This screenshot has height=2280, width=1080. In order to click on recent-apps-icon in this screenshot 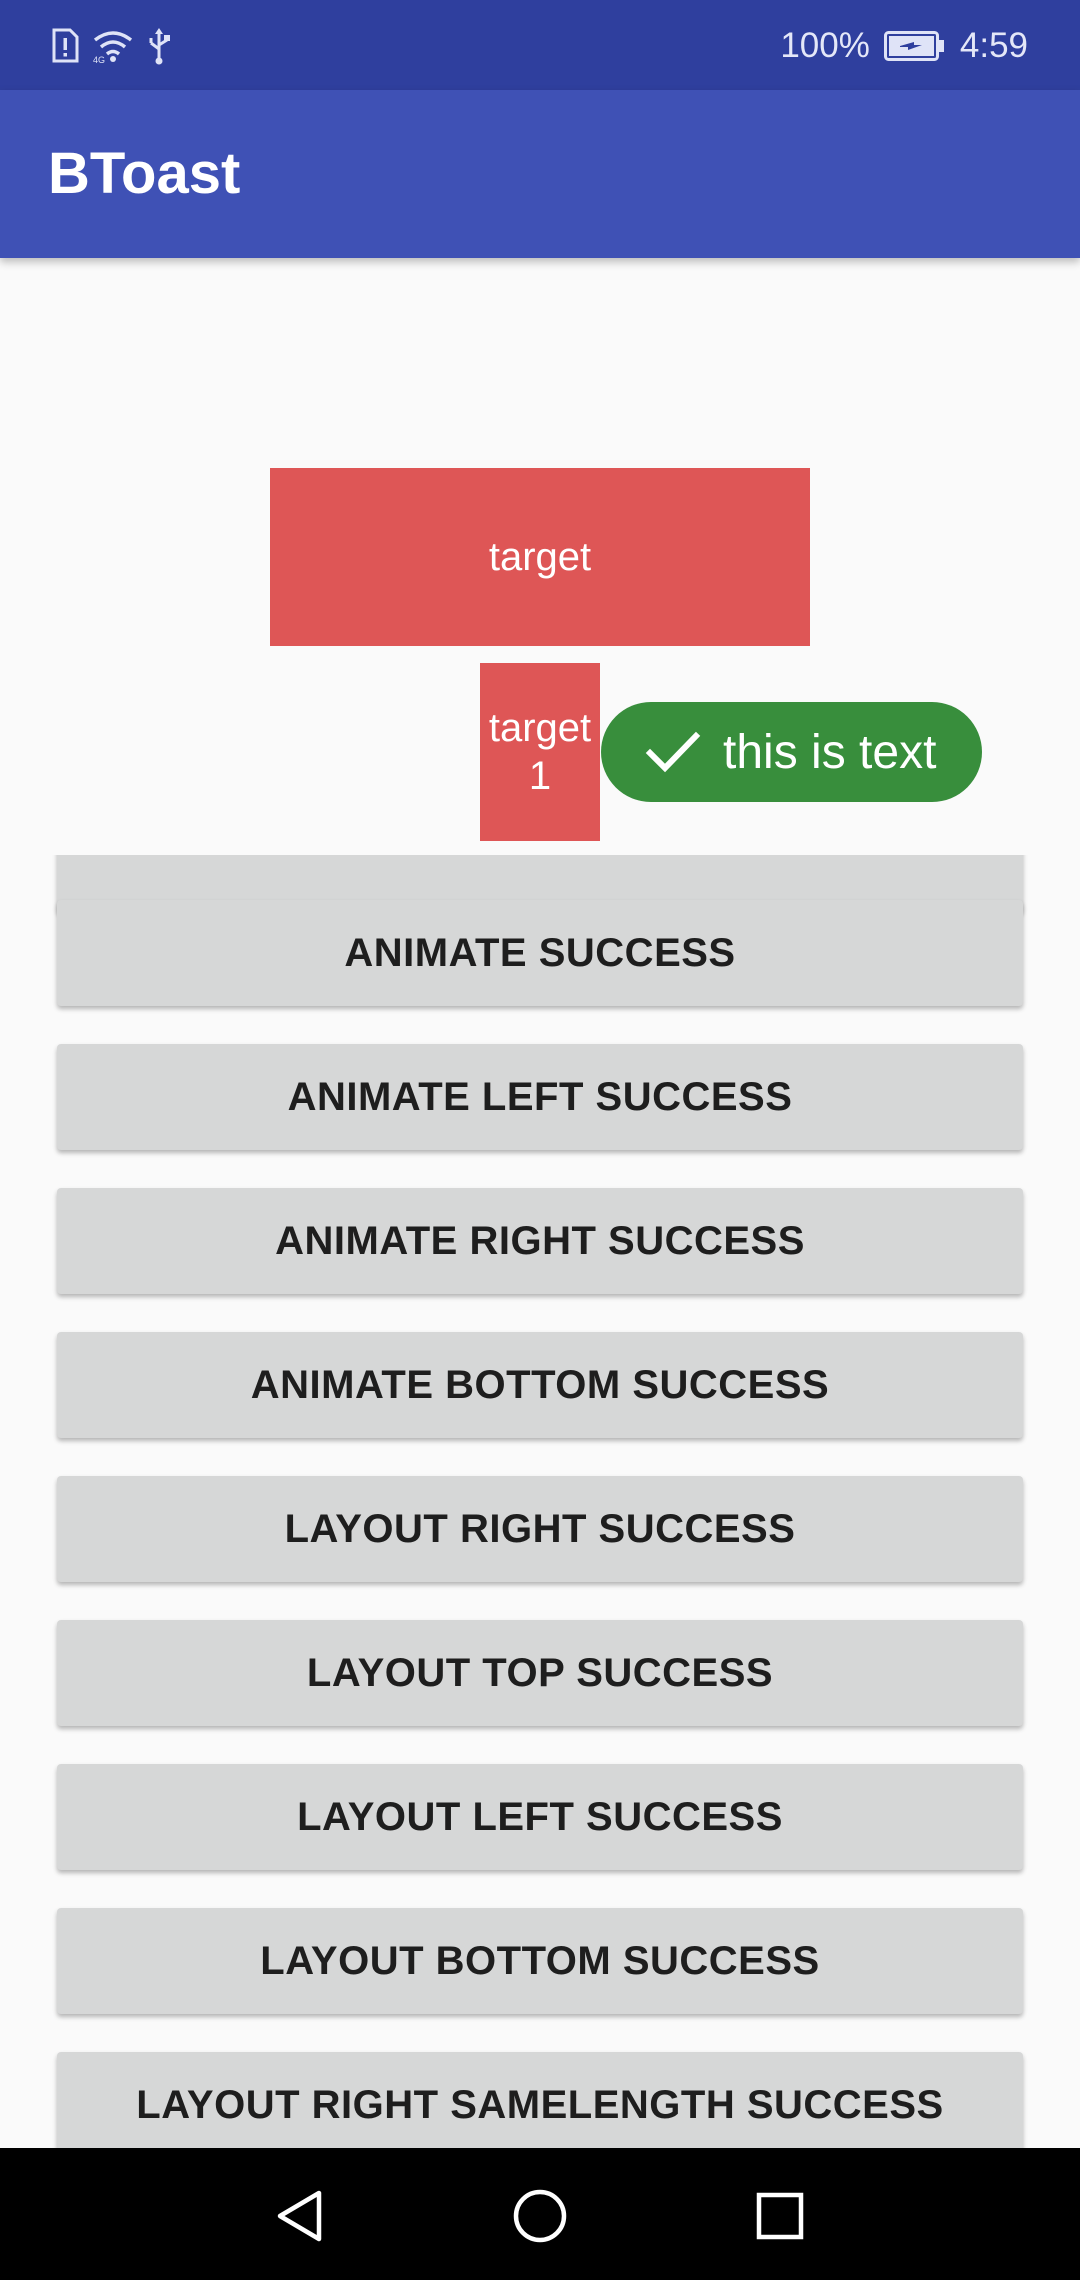, I will do `click(780, 2216)`.